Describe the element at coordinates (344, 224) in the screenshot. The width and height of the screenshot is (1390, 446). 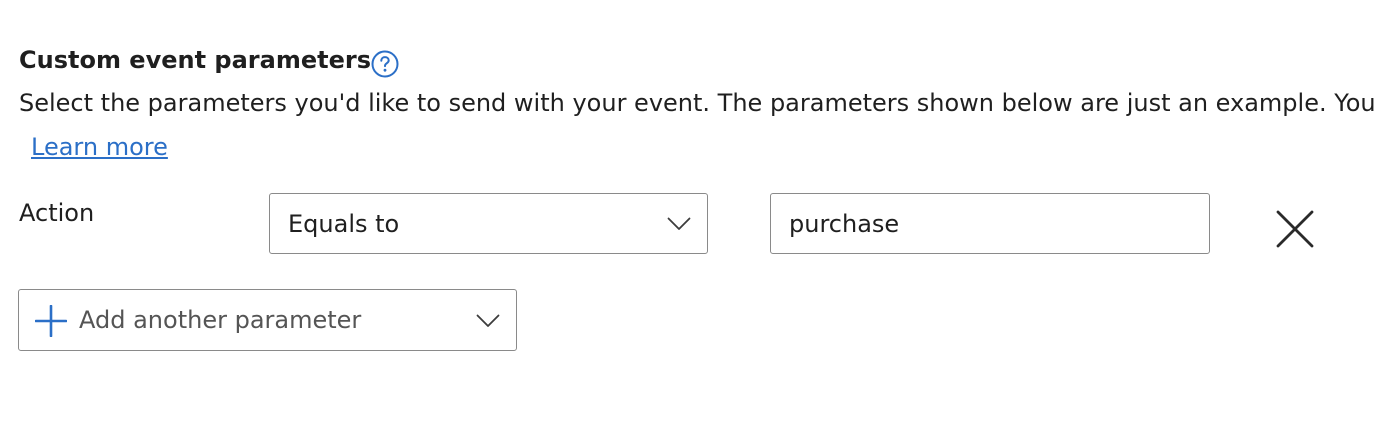
I see `operator-selected-value: Equals to` at that location.